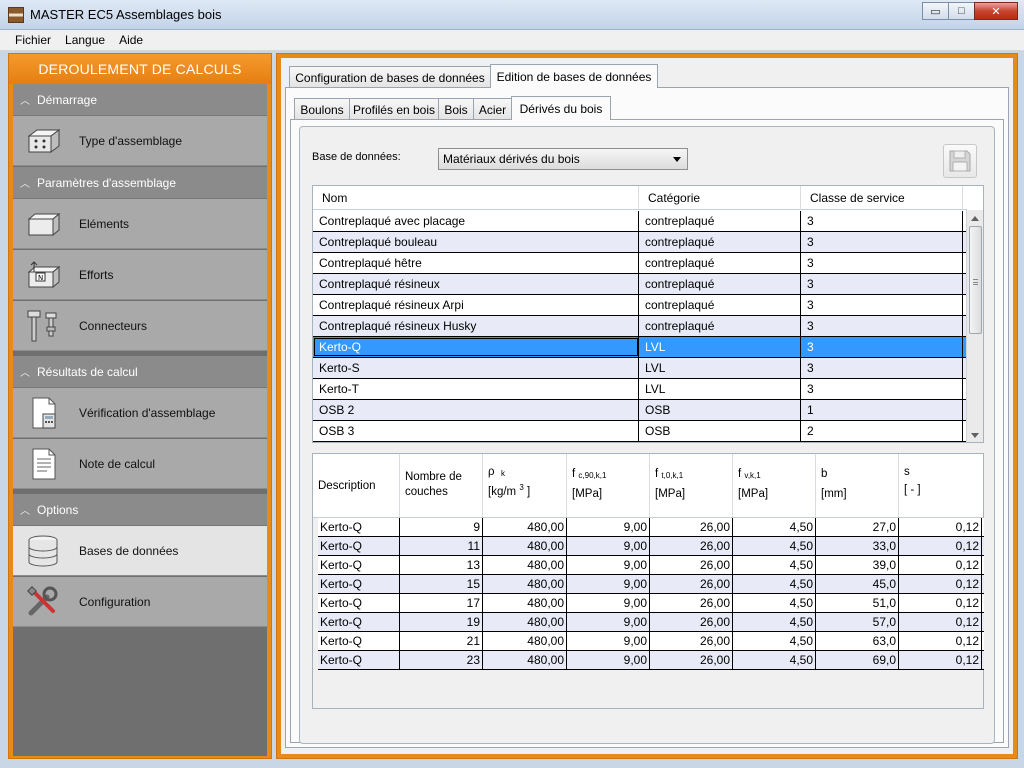  I want to click on cell-nom: Contreplaqué résineux, so click(476, 284).